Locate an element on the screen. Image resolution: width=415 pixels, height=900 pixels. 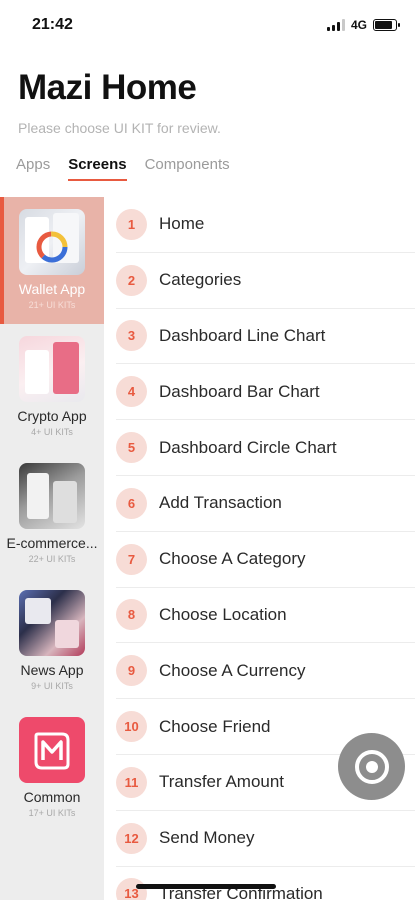
screen-list-item: 9 Choose A Currency is located at coordinates (265, 671).